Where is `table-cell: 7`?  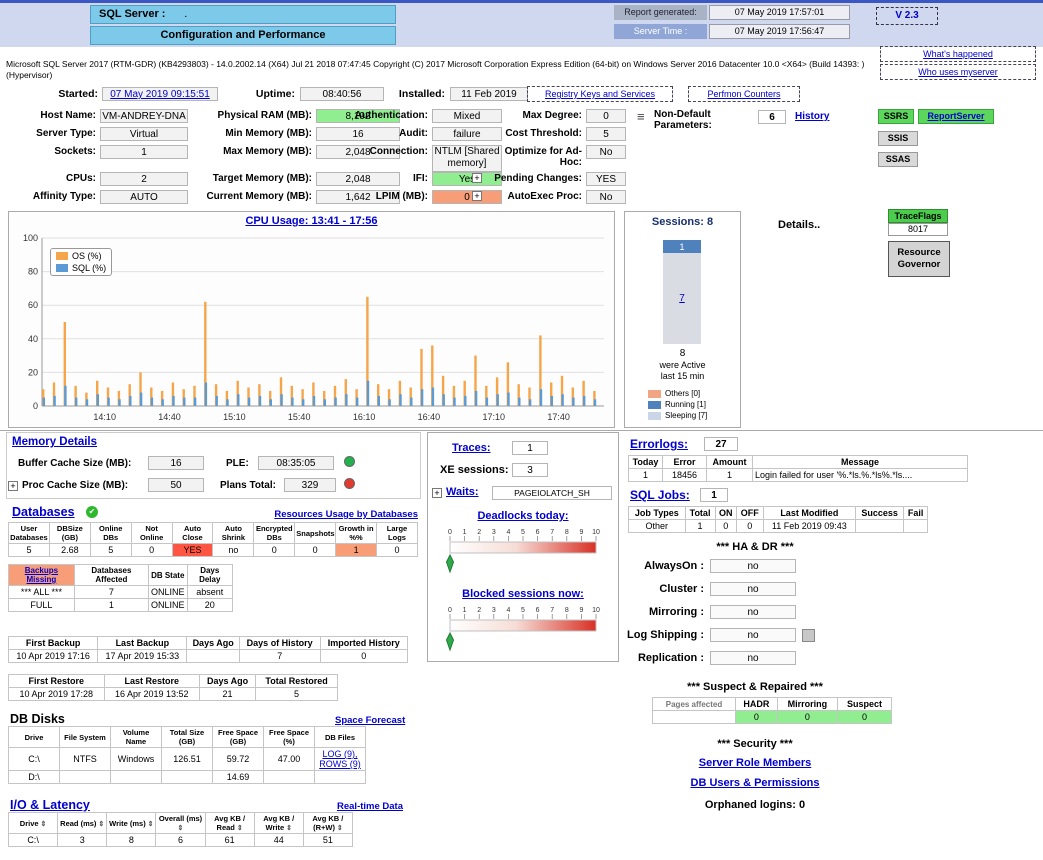
table-cell: 7 is located at coordinates (111, 592).